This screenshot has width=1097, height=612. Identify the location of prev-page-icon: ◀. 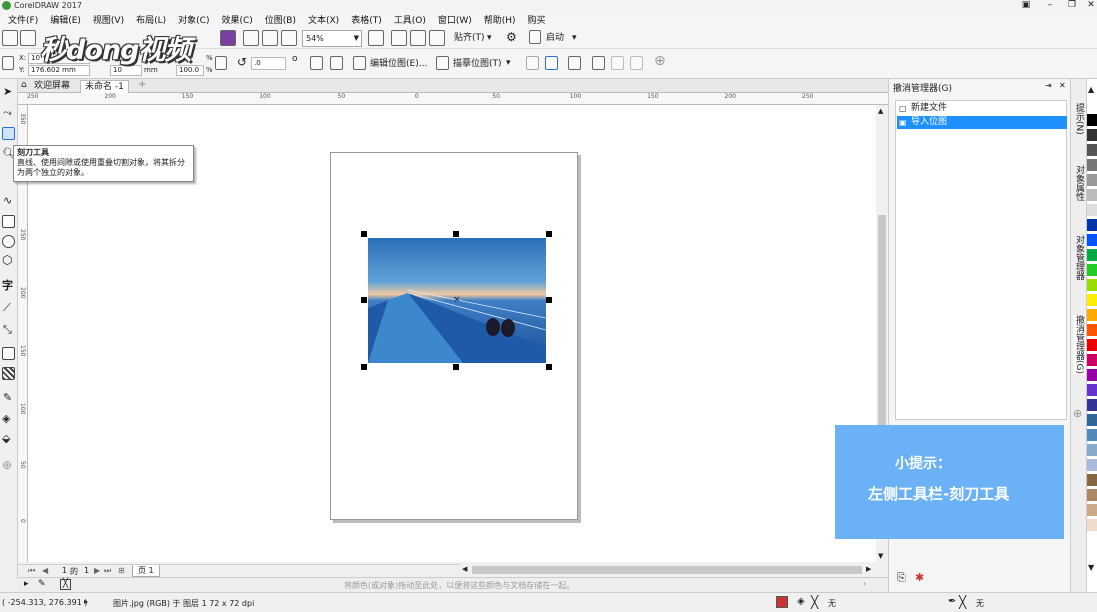
(45, 570).